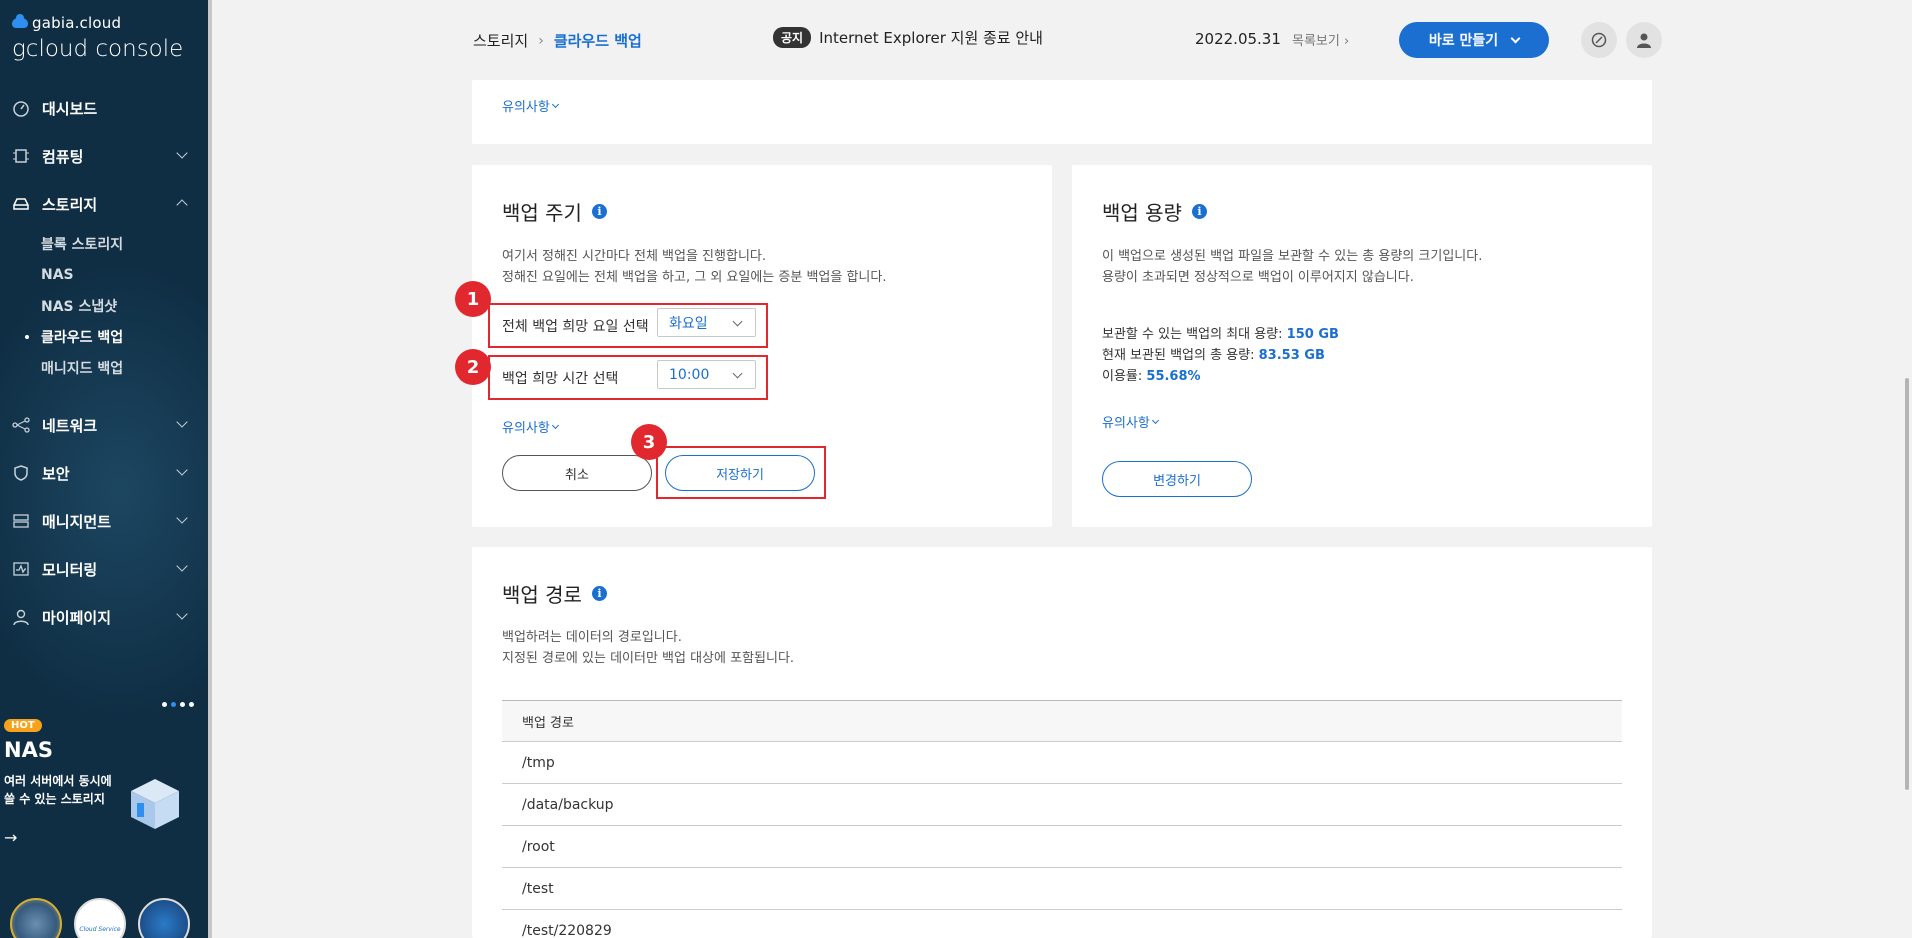 The image size is (1912, 938). I want to click on table-row: /data/backup, so click(1062, 805).